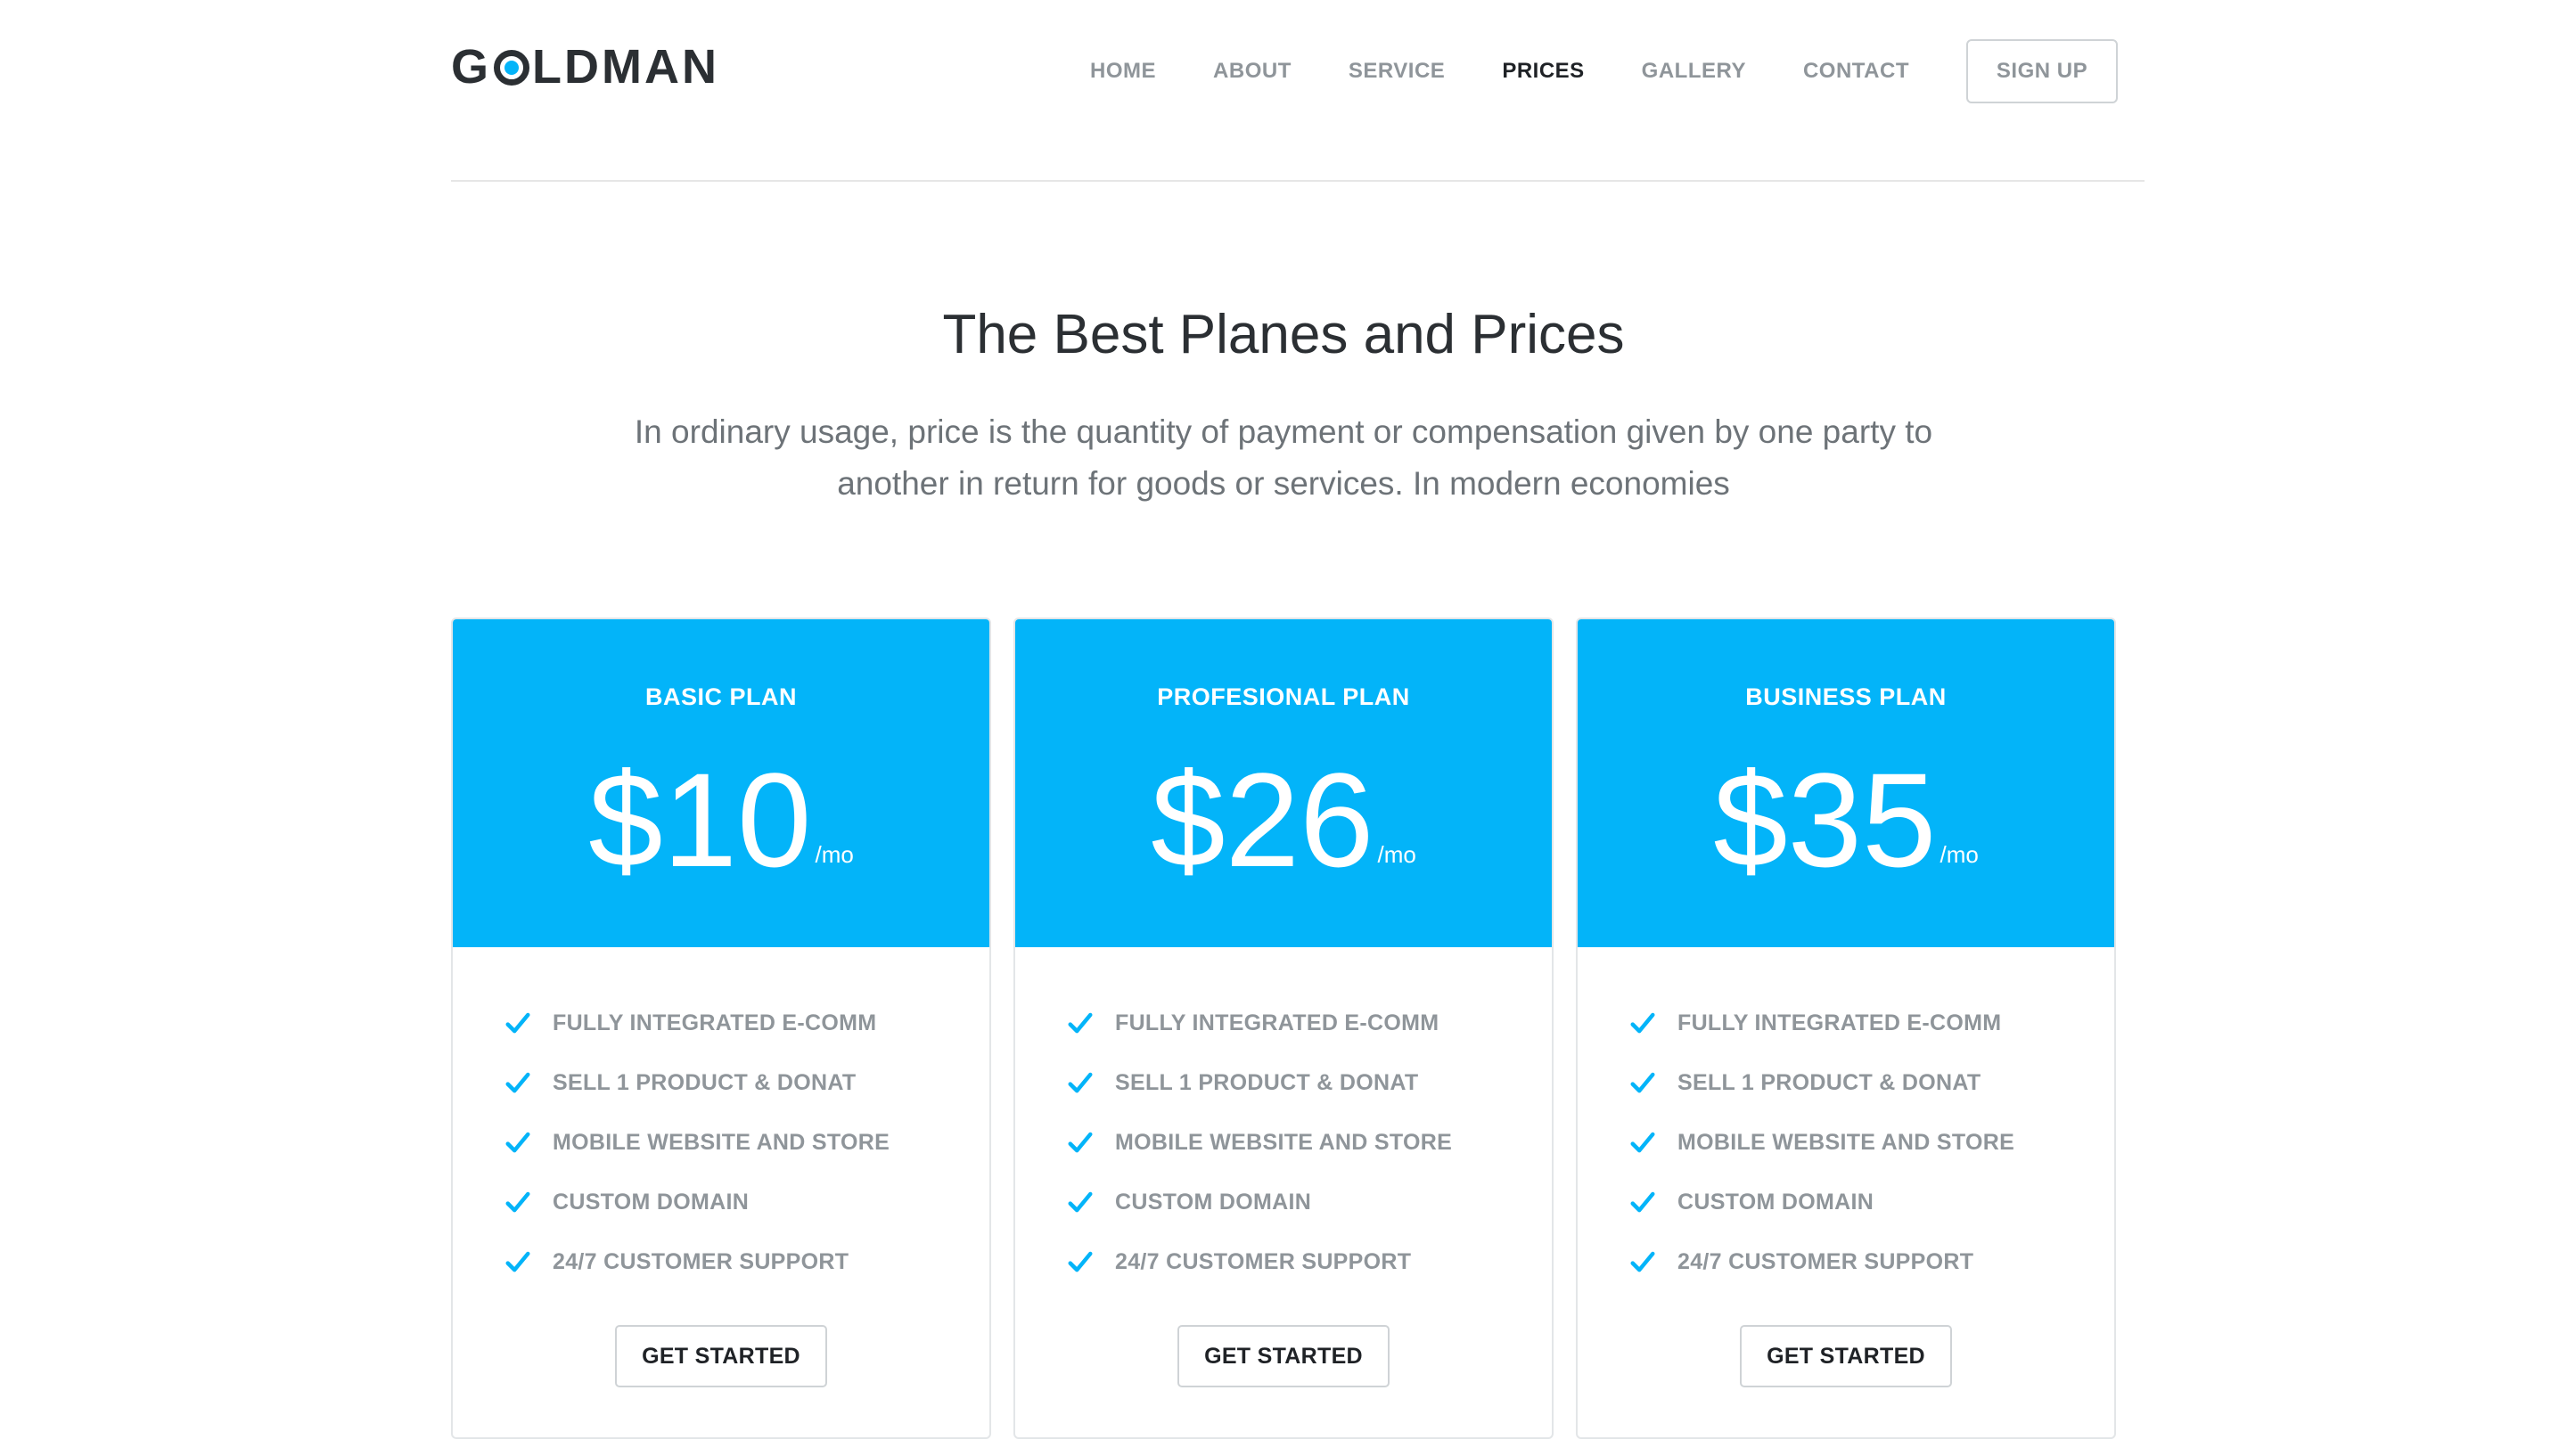  Describe the element at coordinates (1283, 335) in the screenshot. I see `page-title: The Best Planes and Prices` at that location.